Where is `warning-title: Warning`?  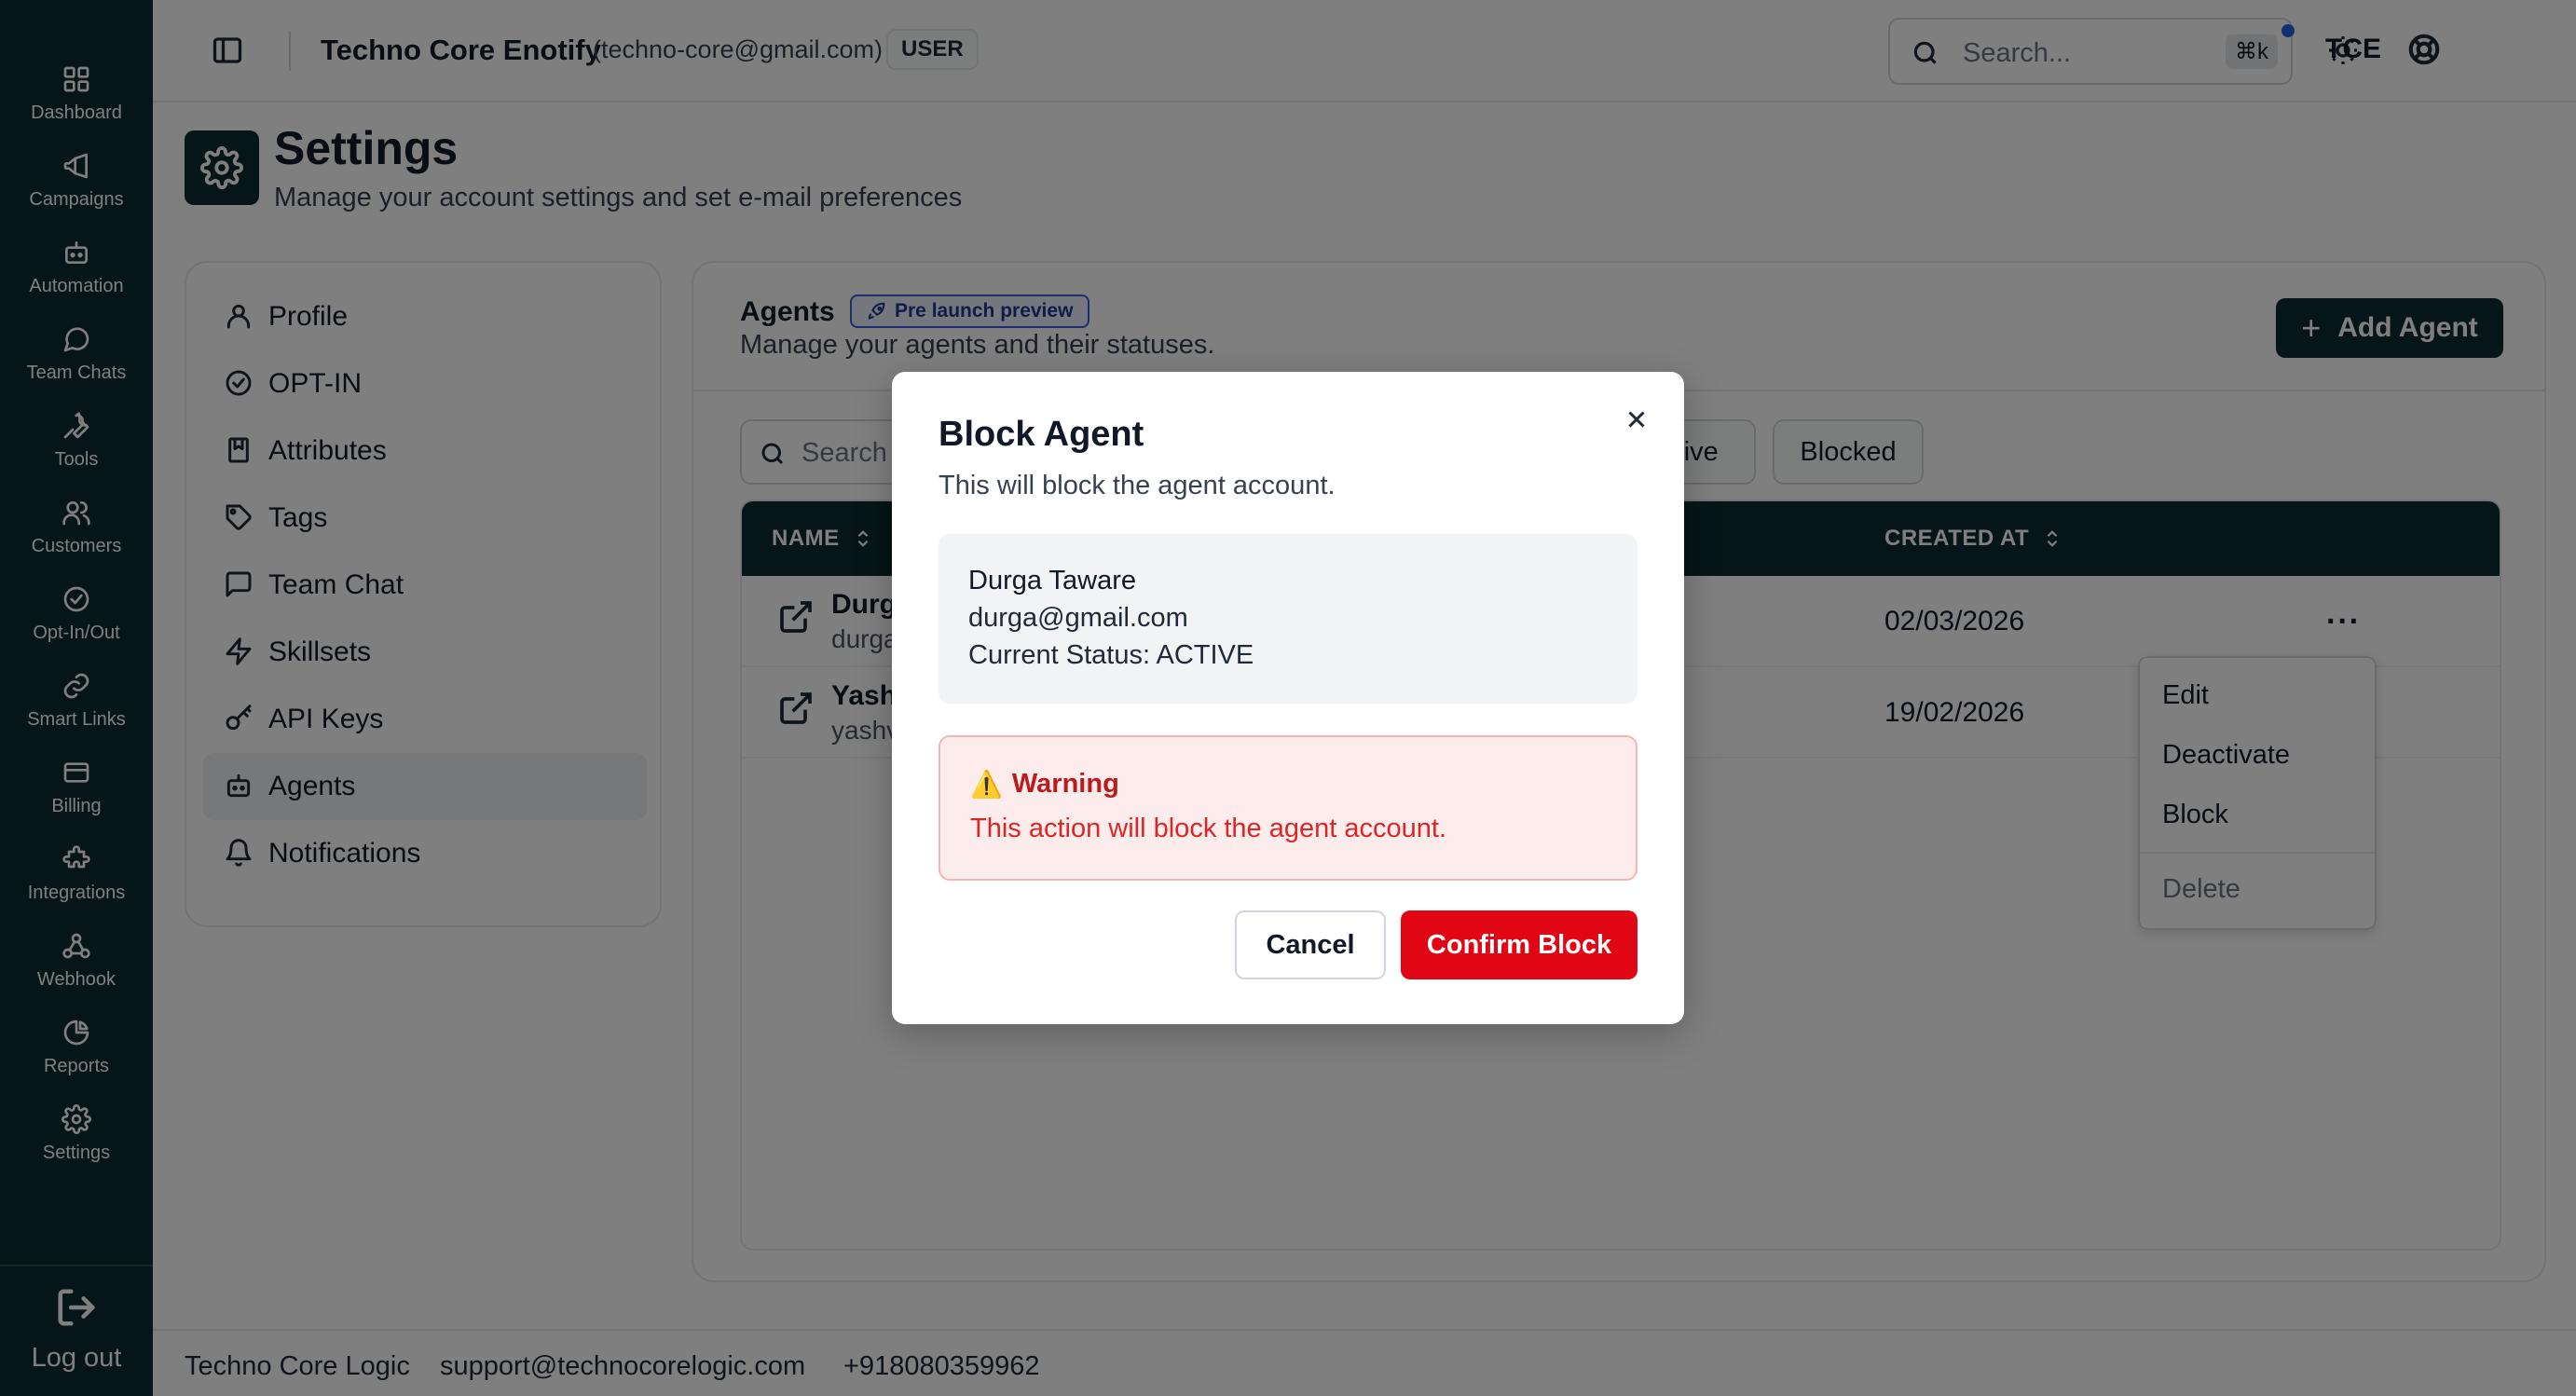 warning-title: Warning is located at coordinates (1065, 784).